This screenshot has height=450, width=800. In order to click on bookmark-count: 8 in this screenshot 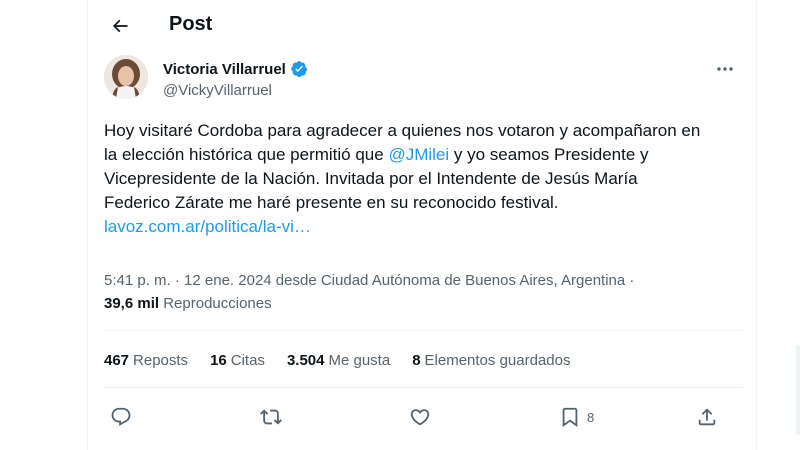, I will do `click(591, 417)`.